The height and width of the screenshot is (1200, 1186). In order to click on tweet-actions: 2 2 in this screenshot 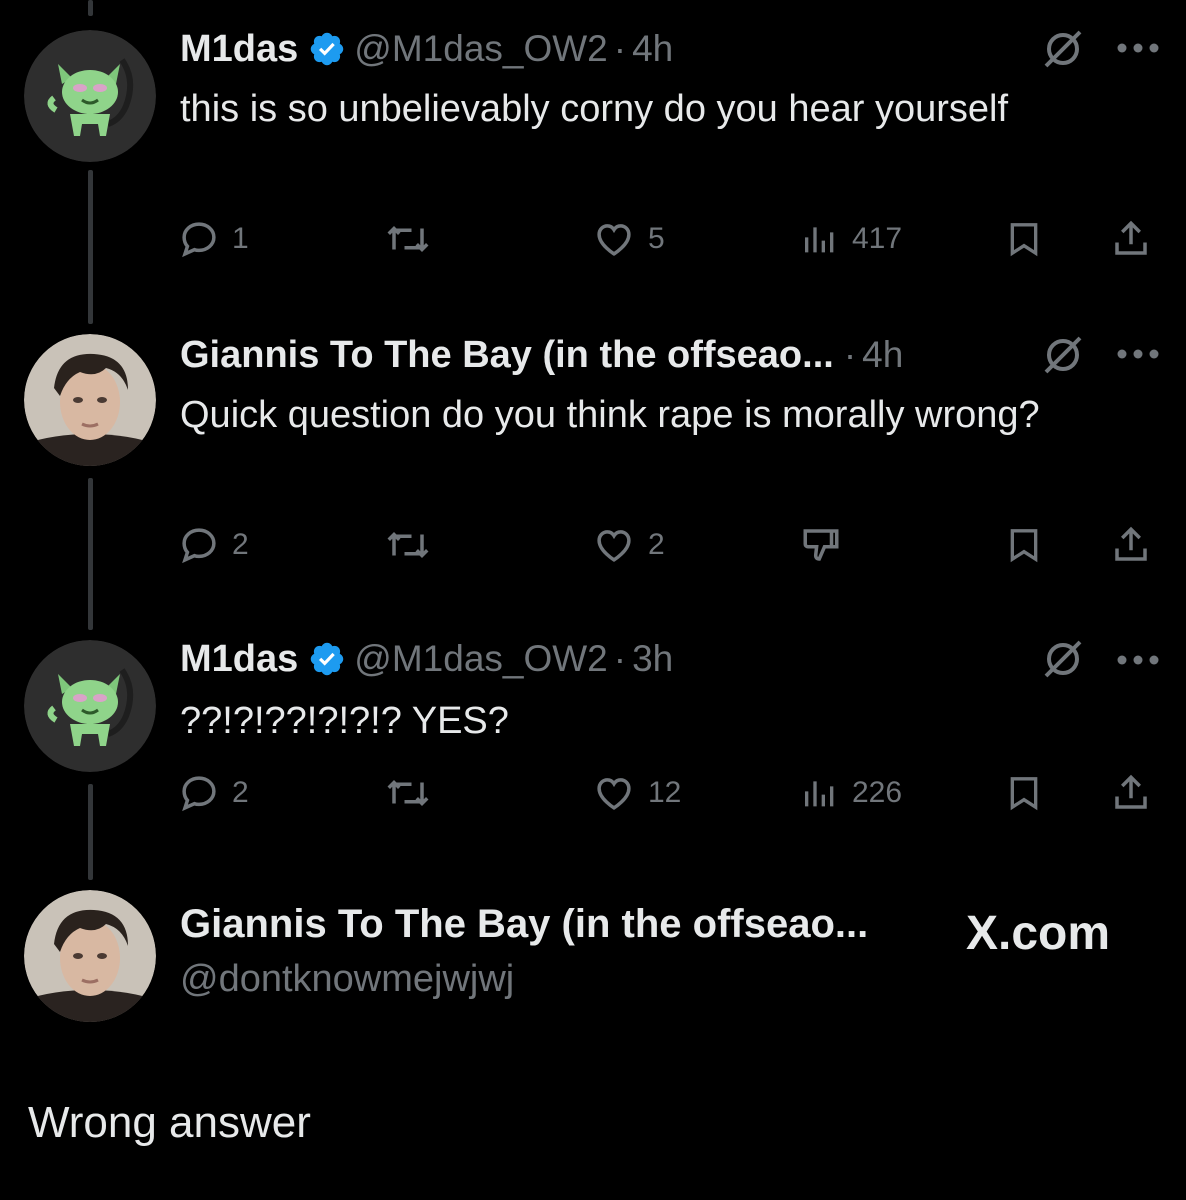, I will do `click(668, 545)`.